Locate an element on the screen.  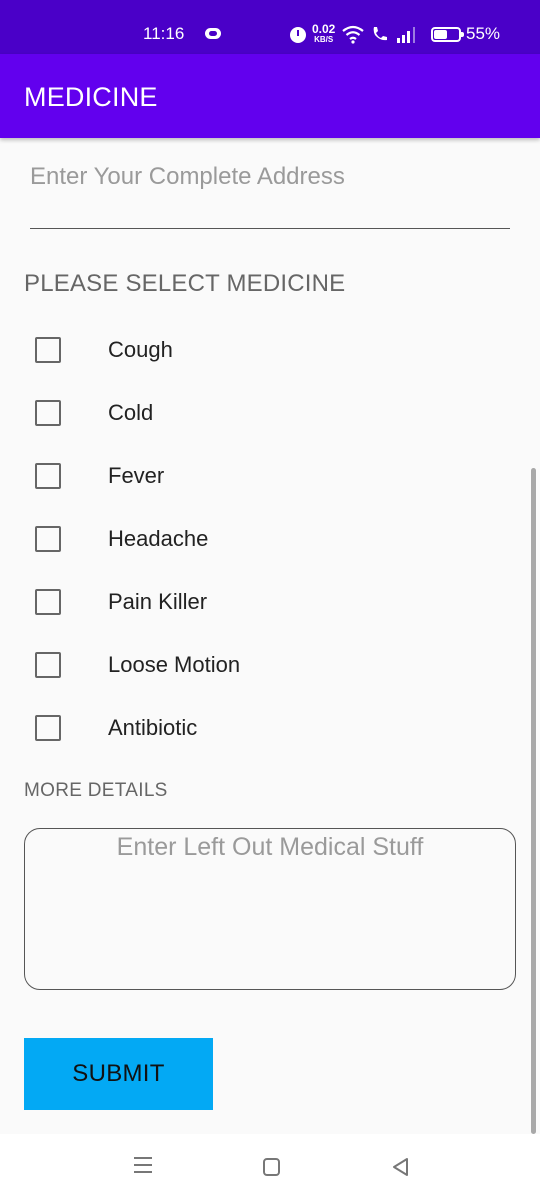
more-details-input is located at coordinates (270, 909).